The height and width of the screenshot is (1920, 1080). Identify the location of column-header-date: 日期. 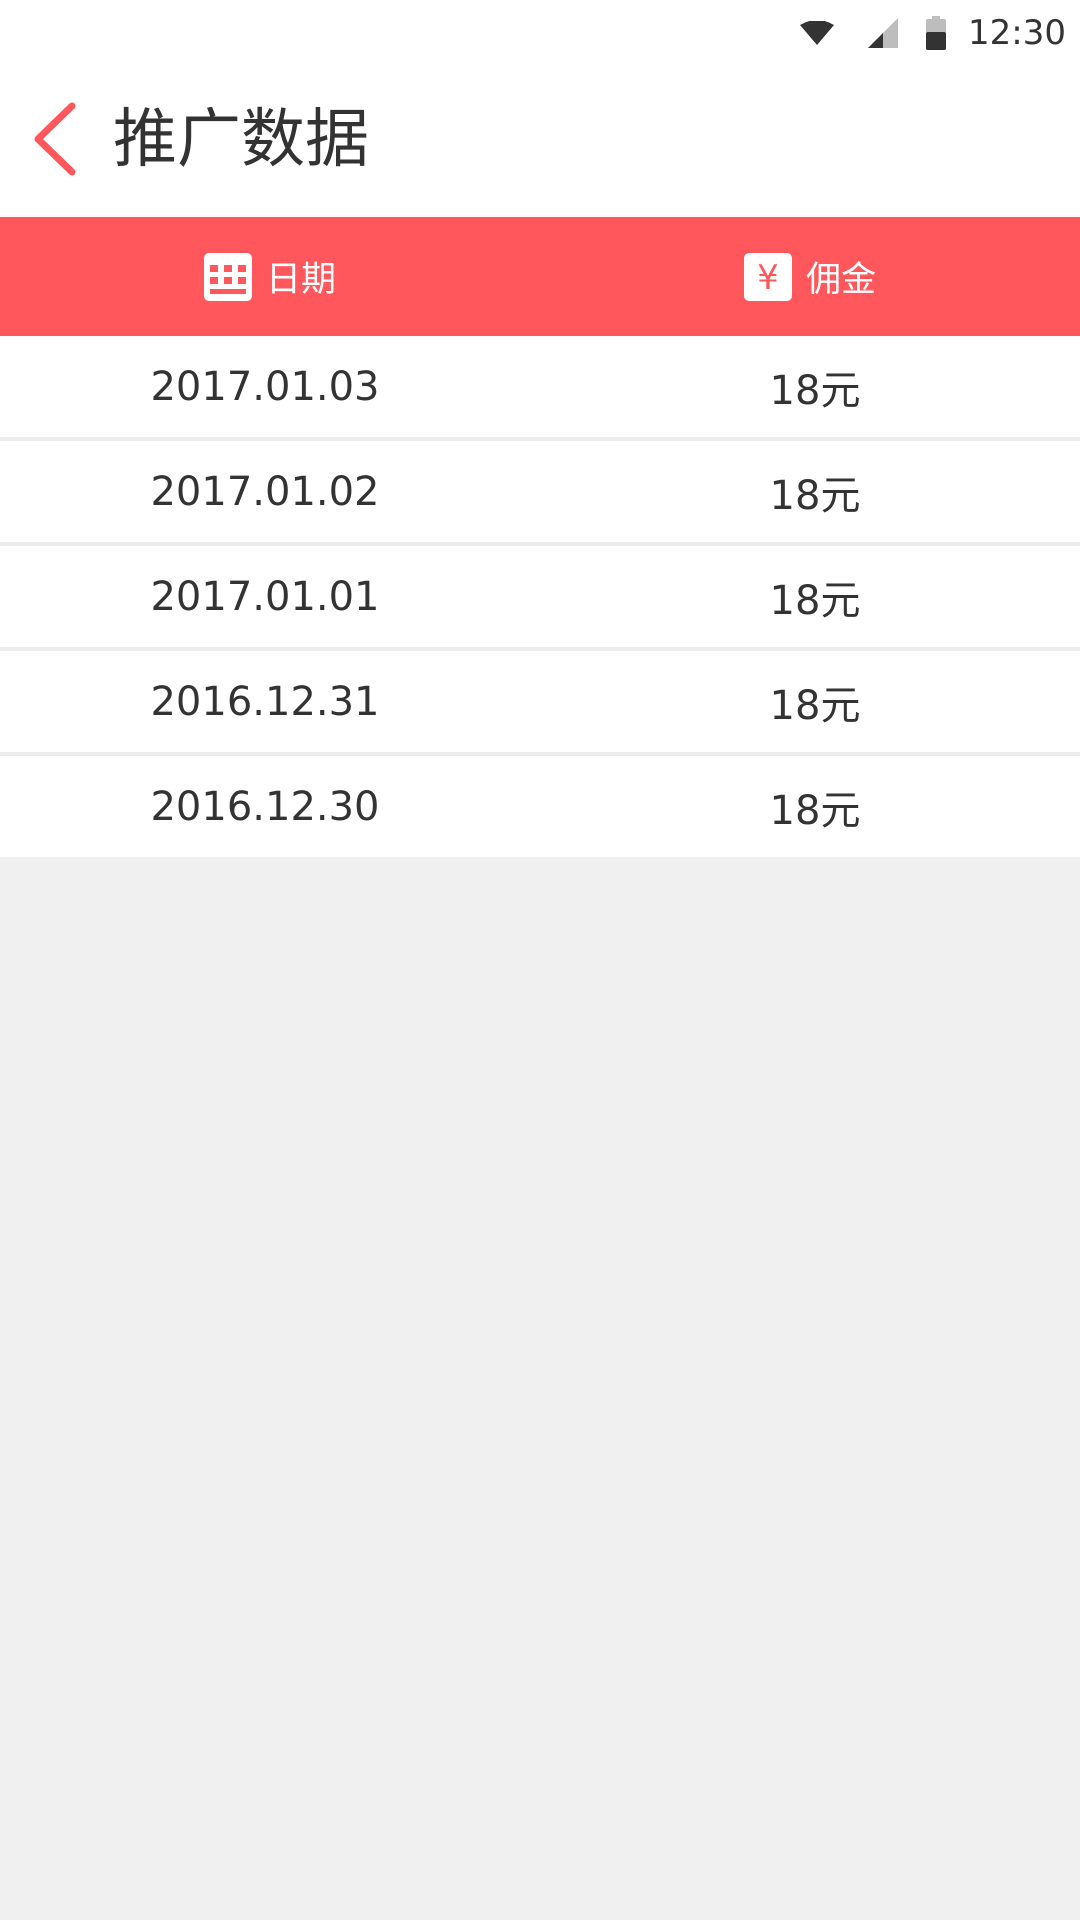
(270, 276).